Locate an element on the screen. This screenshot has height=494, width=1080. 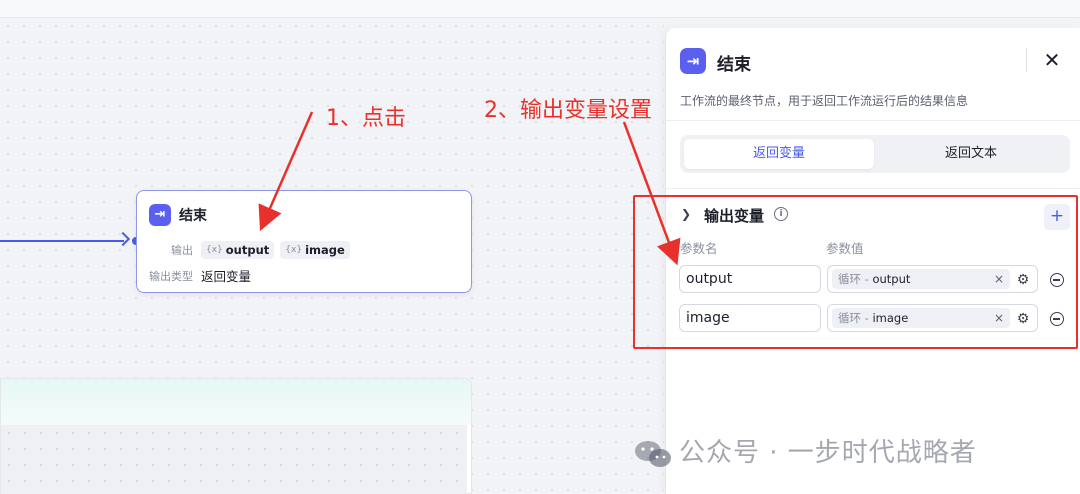
tab-return-text: 返回文本 is located at coordinates (971, 154).